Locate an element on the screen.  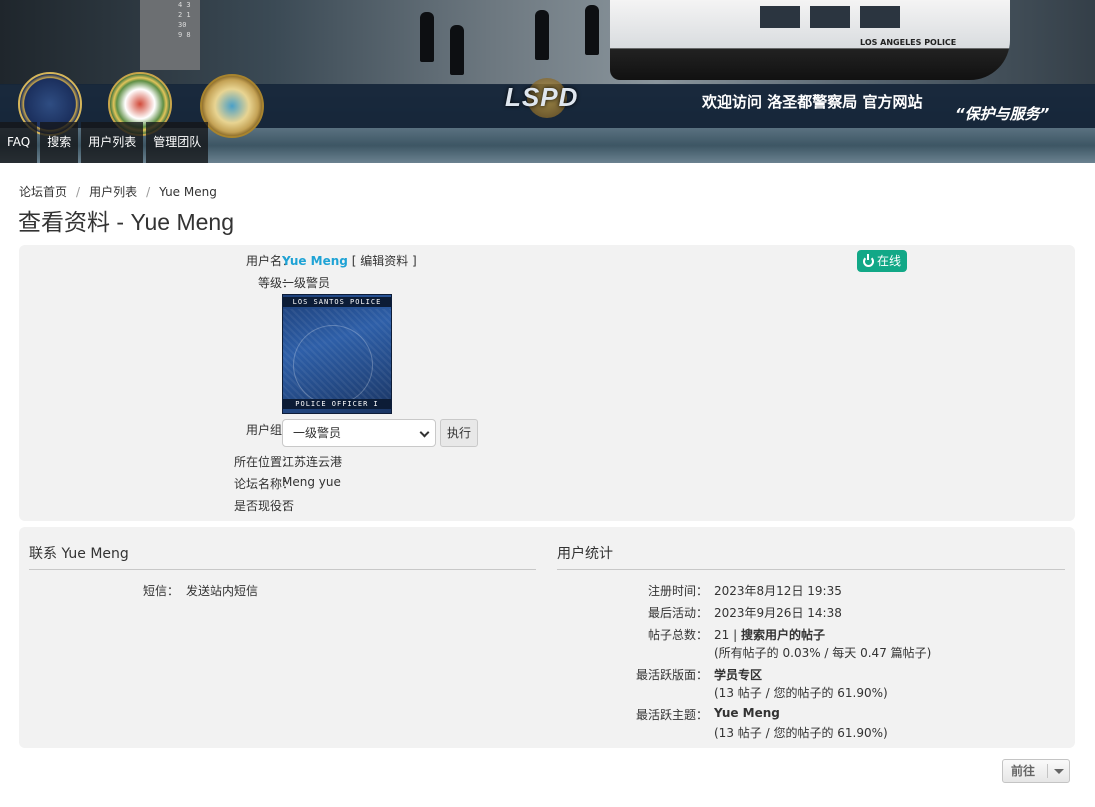
page-title: 查看资料 - Yue Meng is located at coordinates (126, 222).